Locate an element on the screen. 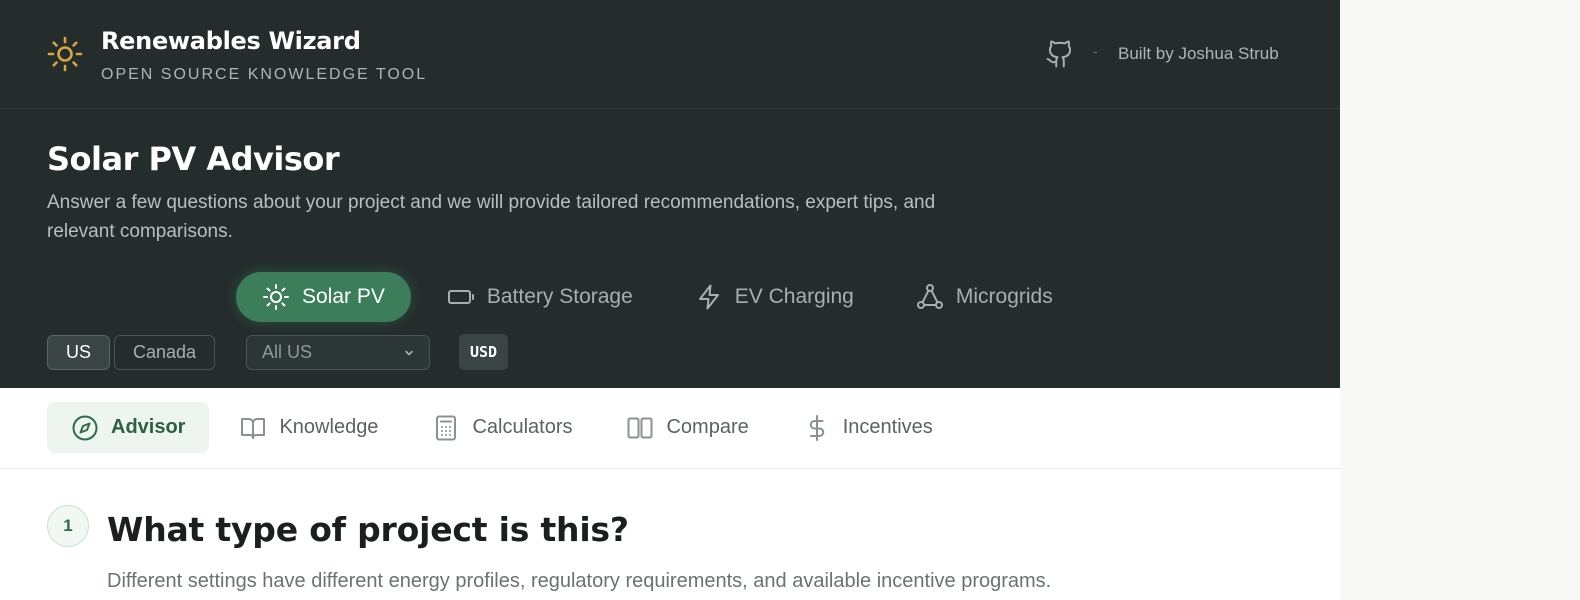  github-icon is located at coordinates (1060, 54).